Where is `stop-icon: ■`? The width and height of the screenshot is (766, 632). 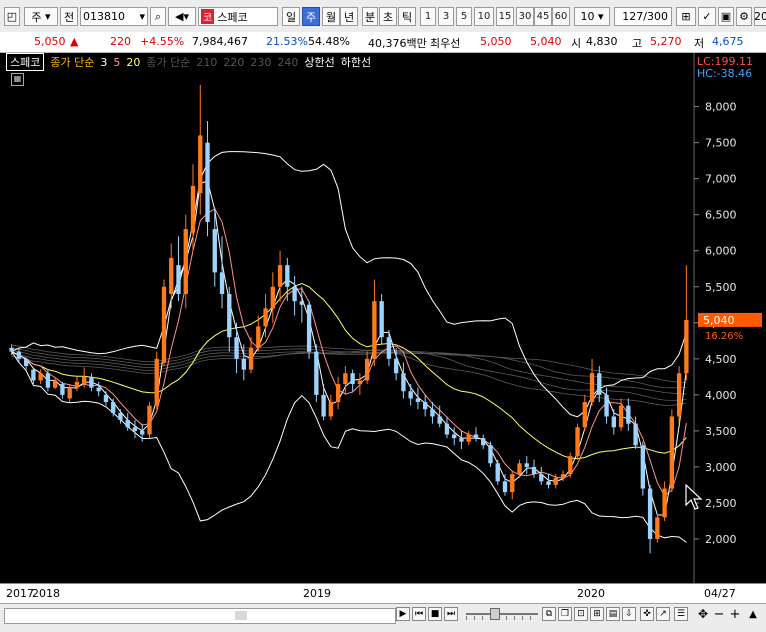
stop-icon: ■ is located at coordinates (435, 614).